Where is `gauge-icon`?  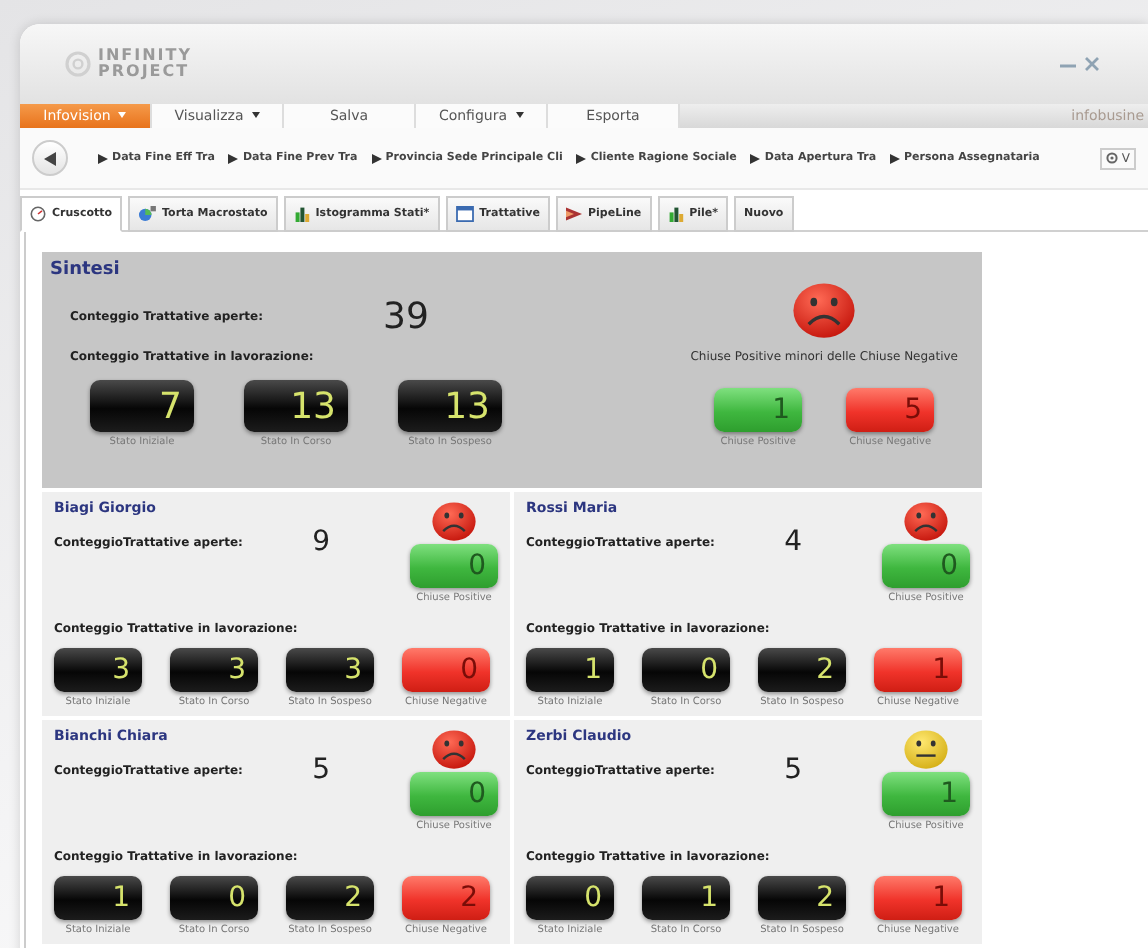
gauge-icon is located at coordinates (38, 214).